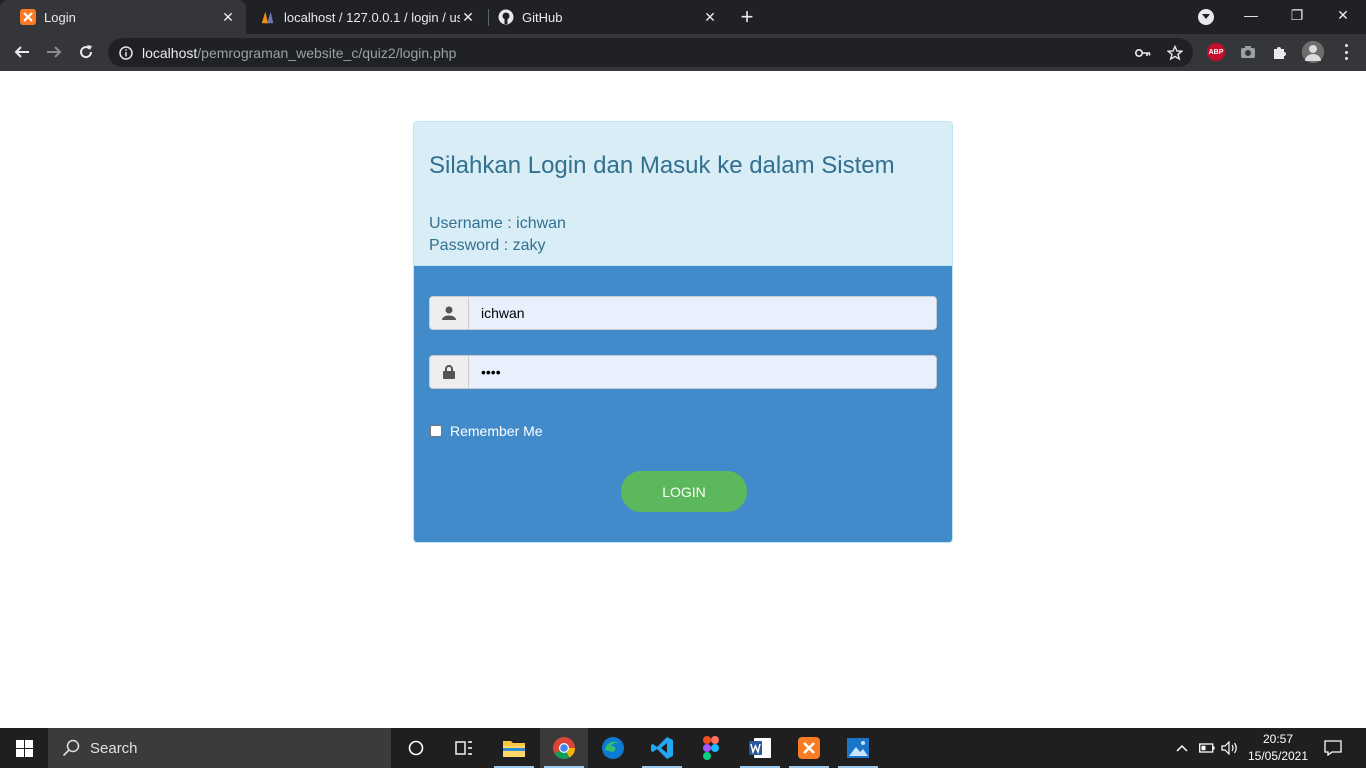 This screenshot has width=1366, height=768. I want to click on tab-github: GitHub ✕, so click(603, 17).